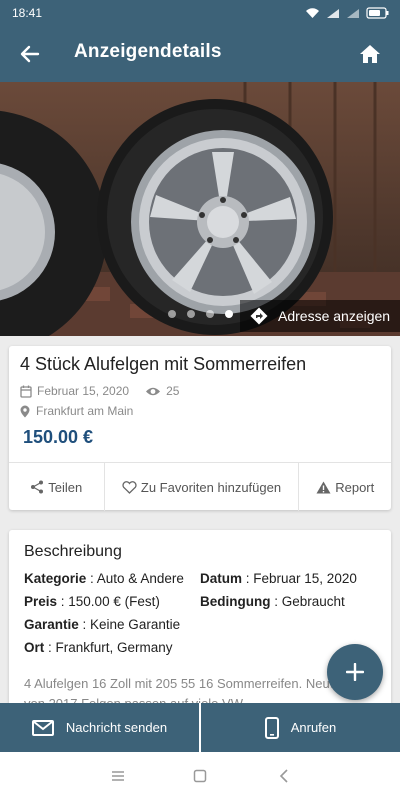  I want to click on chevron-left-icon, so click(283, 776).